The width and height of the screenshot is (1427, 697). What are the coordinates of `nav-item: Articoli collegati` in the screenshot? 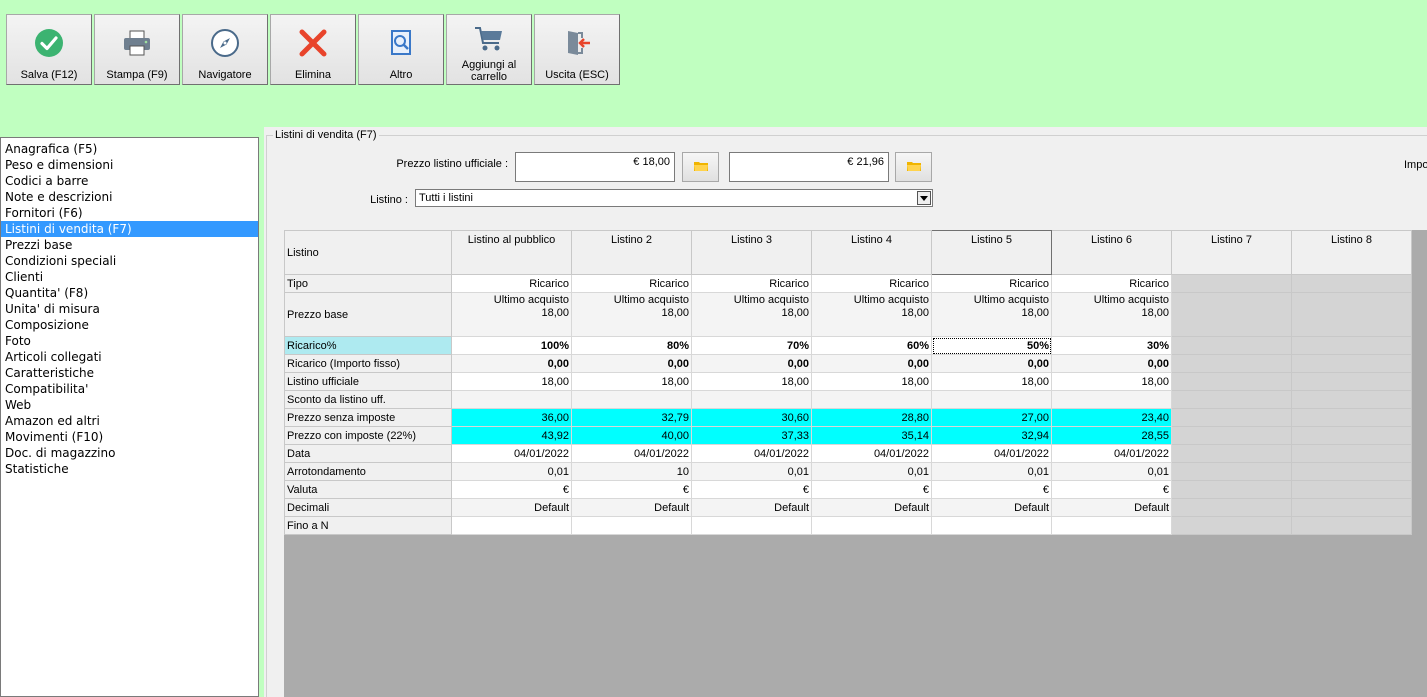 It's located at (129, 357).